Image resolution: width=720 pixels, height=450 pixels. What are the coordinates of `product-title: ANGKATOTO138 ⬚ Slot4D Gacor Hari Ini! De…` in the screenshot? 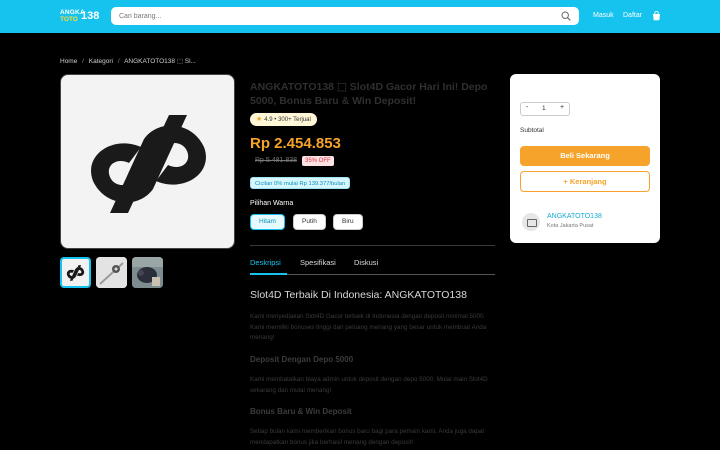 It's located at (369, 94).